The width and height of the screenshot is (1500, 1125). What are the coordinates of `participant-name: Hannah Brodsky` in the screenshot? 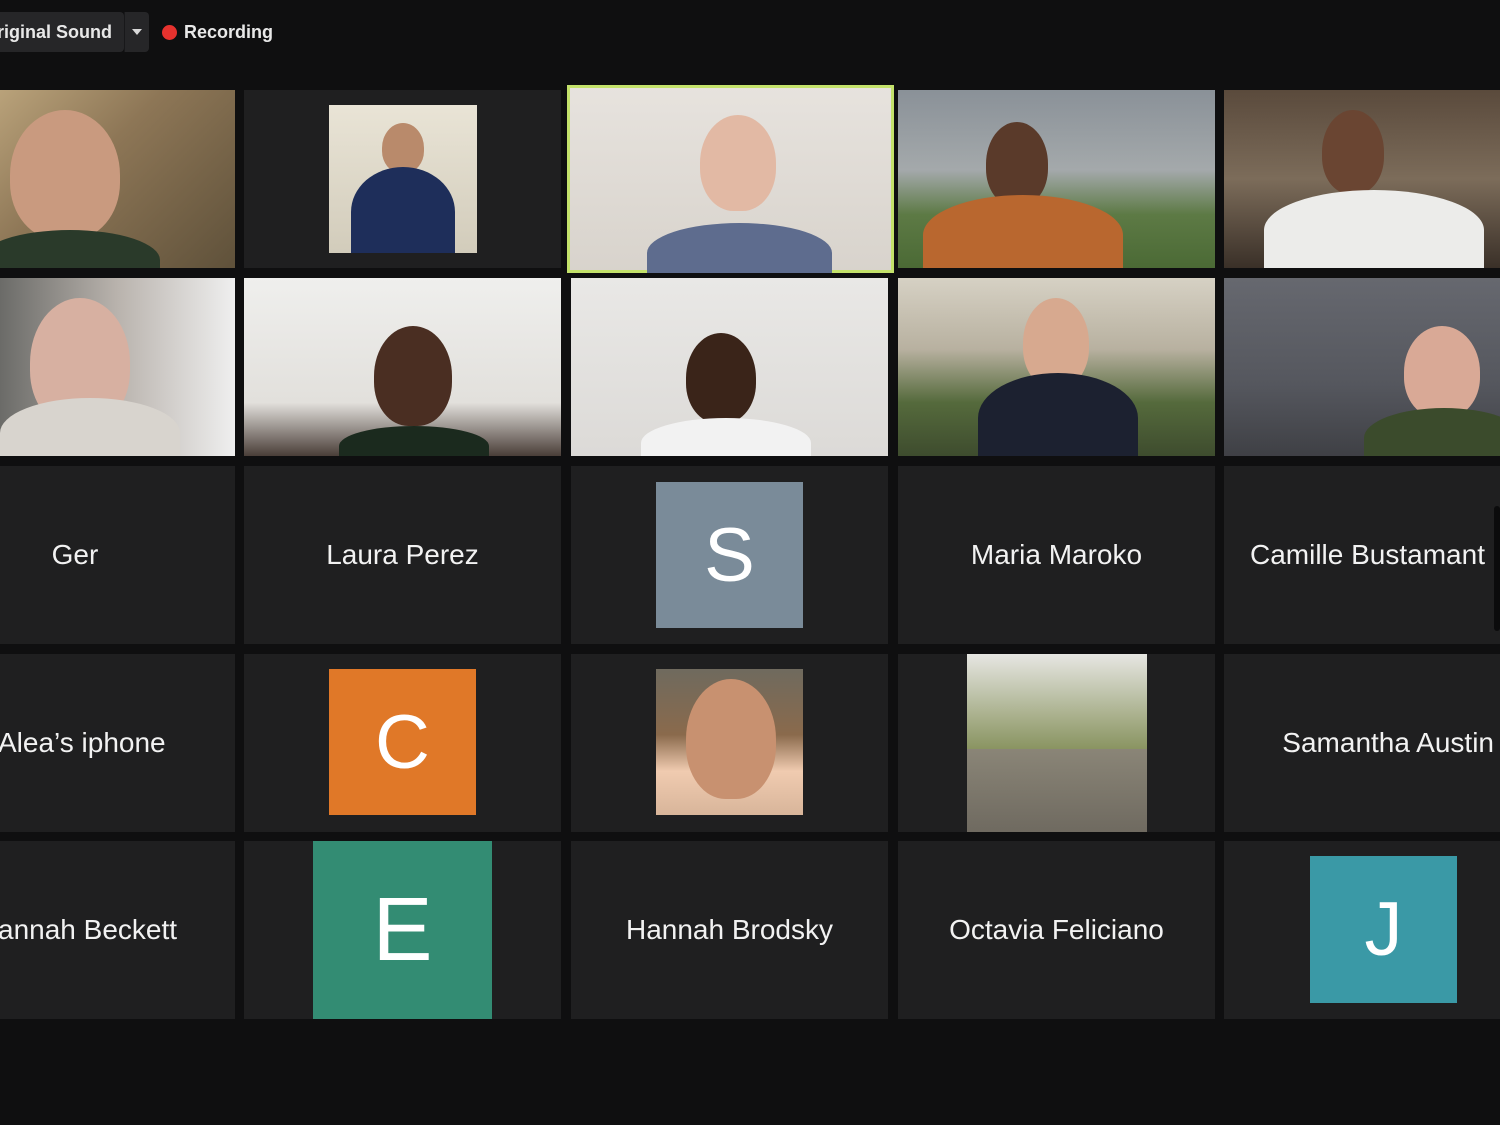 It's located at (729, 929).